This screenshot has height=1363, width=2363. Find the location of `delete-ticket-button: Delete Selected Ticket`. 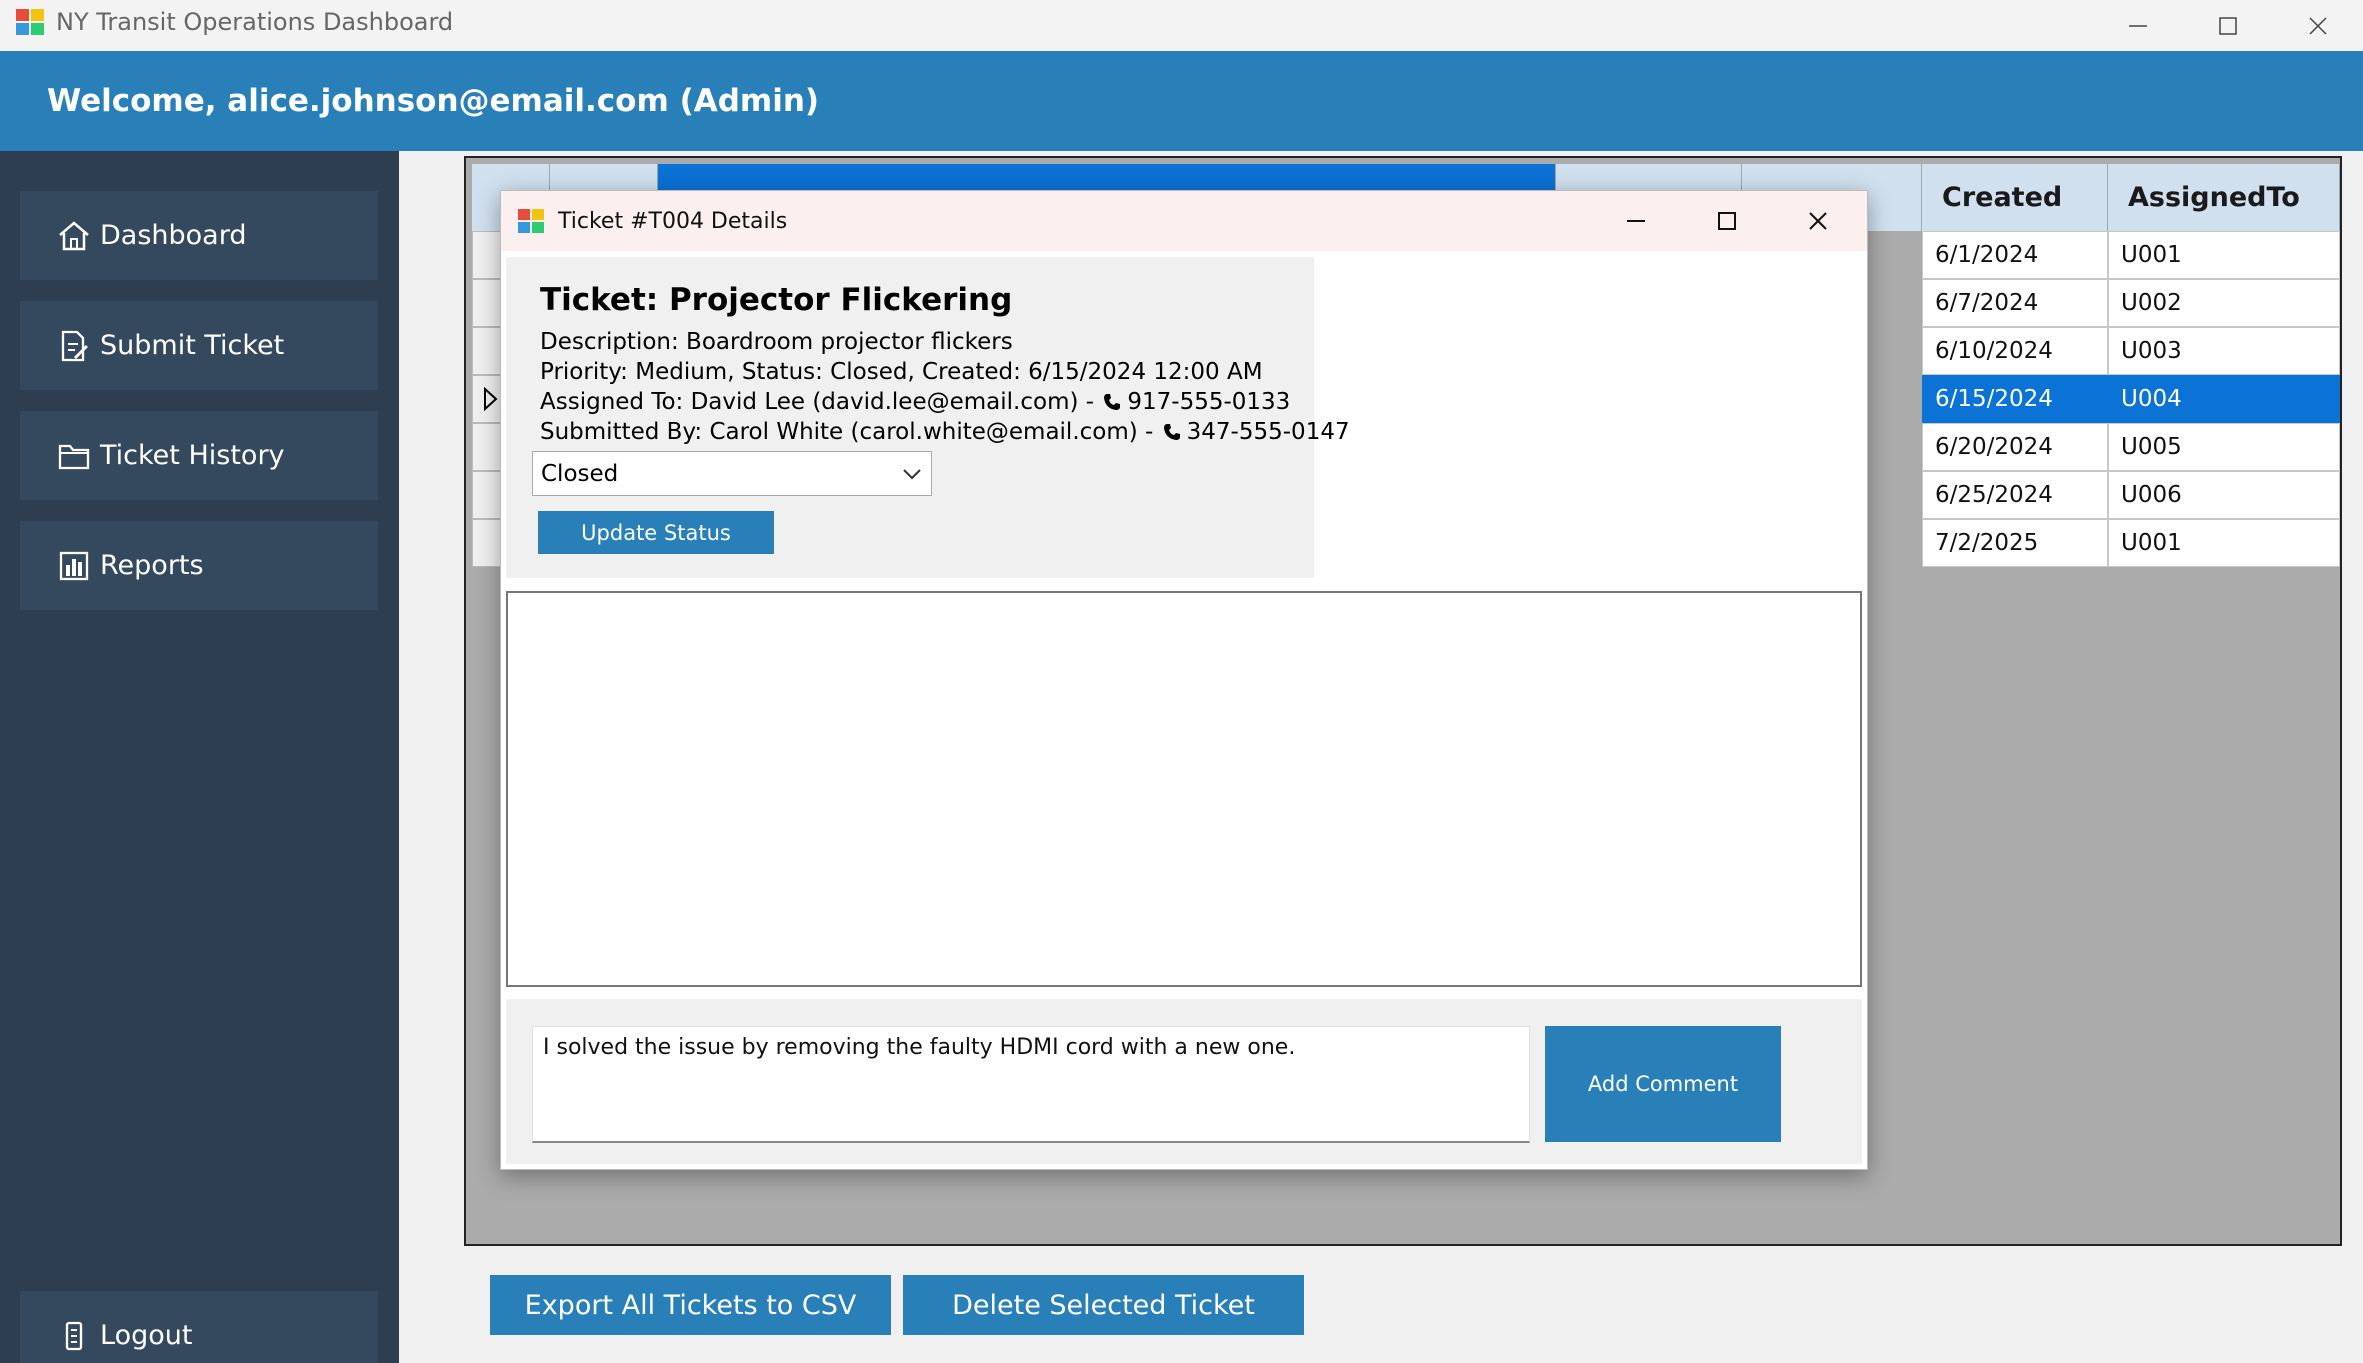

delete-ticket-button: Delete Selected Ticket is located at coordinates (1103, 1305).